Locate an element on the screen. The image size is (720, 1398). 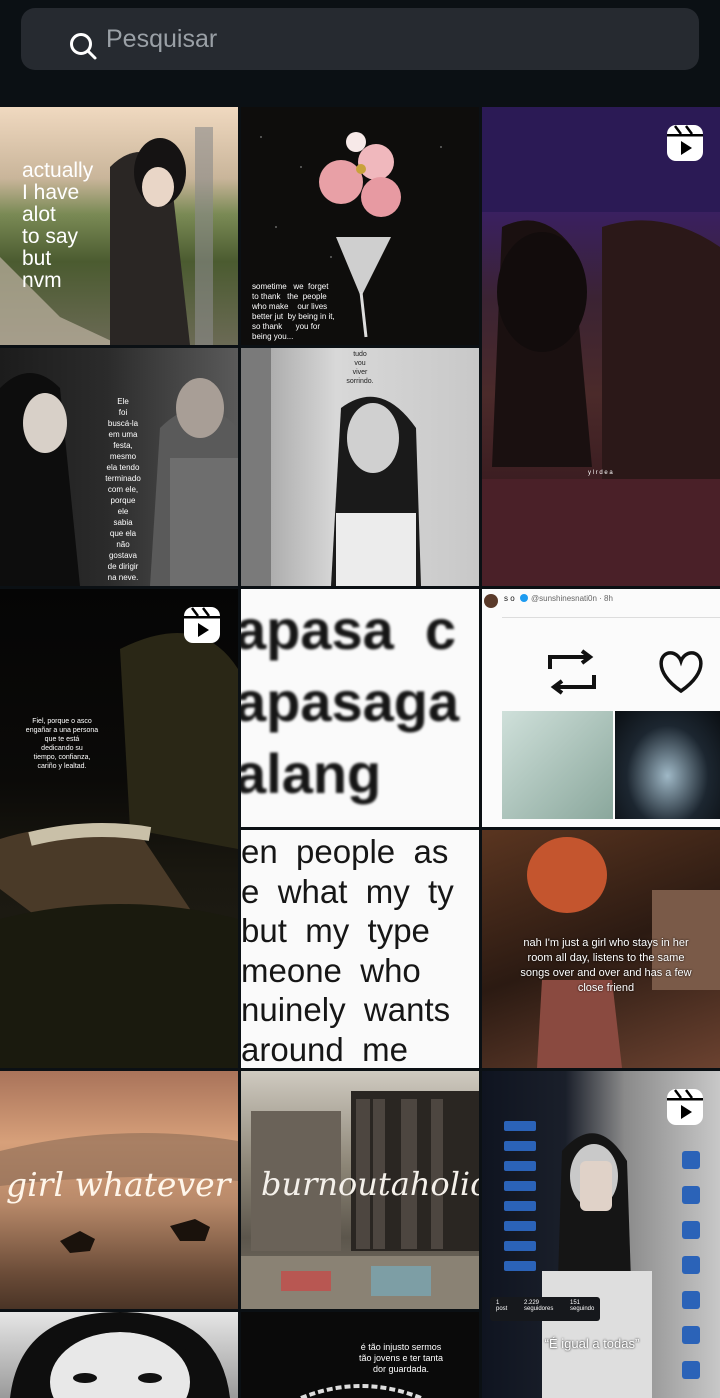
grid-post: apasa c apasaga alang is located at coordinates (360, 708).